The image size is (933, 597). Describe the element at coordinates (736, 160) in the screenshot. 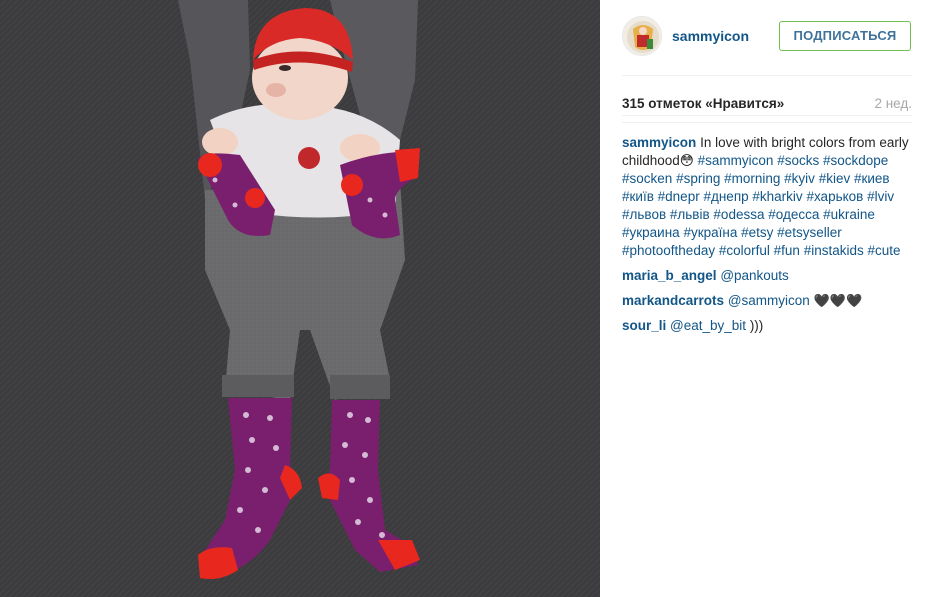

I see `hashtag-link: #sammyicon` at that location.